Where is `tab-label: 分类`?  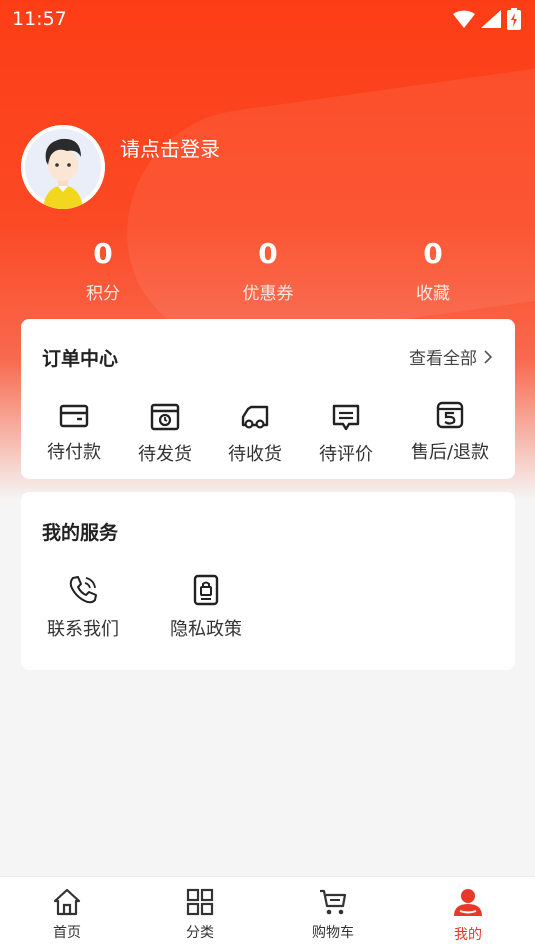
tab-label: 分类 is located at coordinates (200, 933).